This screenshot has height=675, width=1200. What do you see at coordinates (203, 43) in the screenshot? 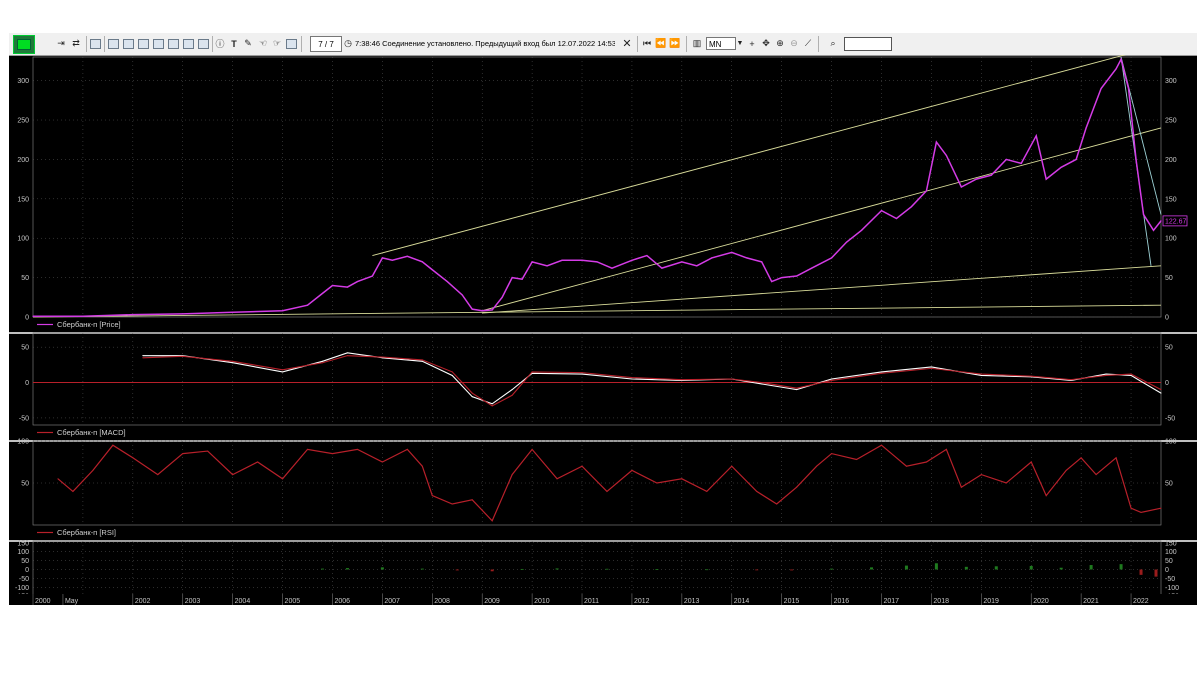
I see `edit-icon` at bounding box center [203, 43].